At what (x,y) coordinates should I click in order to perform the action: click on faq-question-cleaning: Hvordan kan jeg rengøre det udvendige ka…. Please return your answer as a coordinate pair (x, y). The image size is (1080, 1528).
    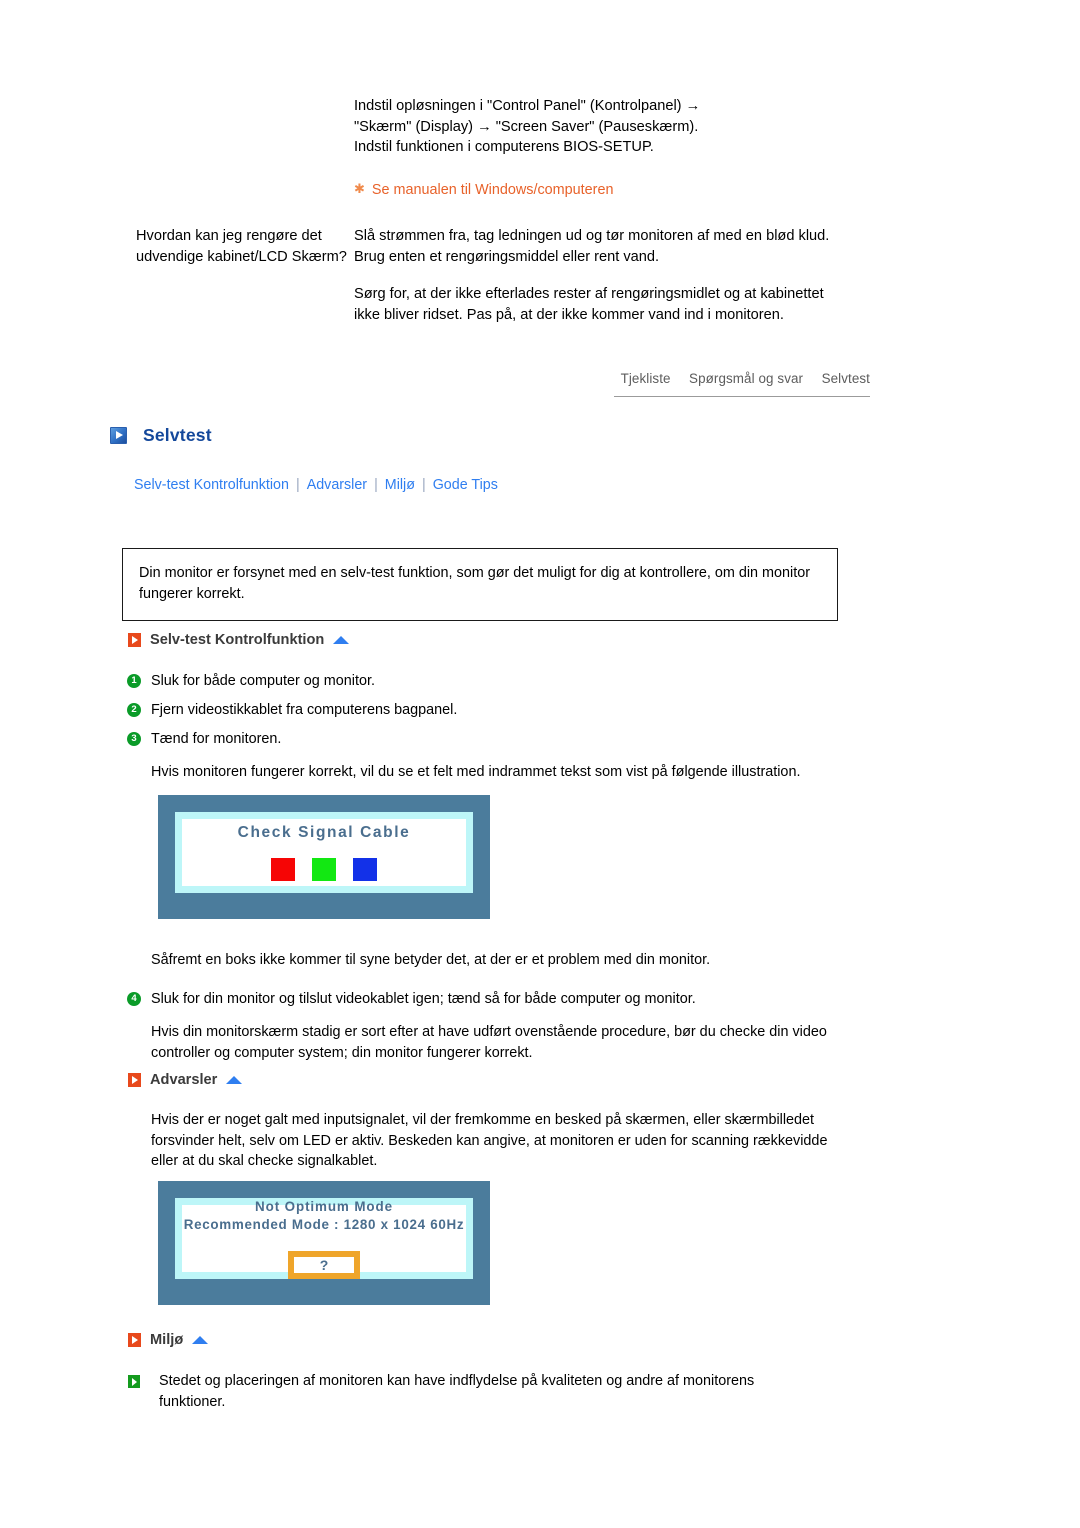
    Looking at the image, I should click on (241, 246).